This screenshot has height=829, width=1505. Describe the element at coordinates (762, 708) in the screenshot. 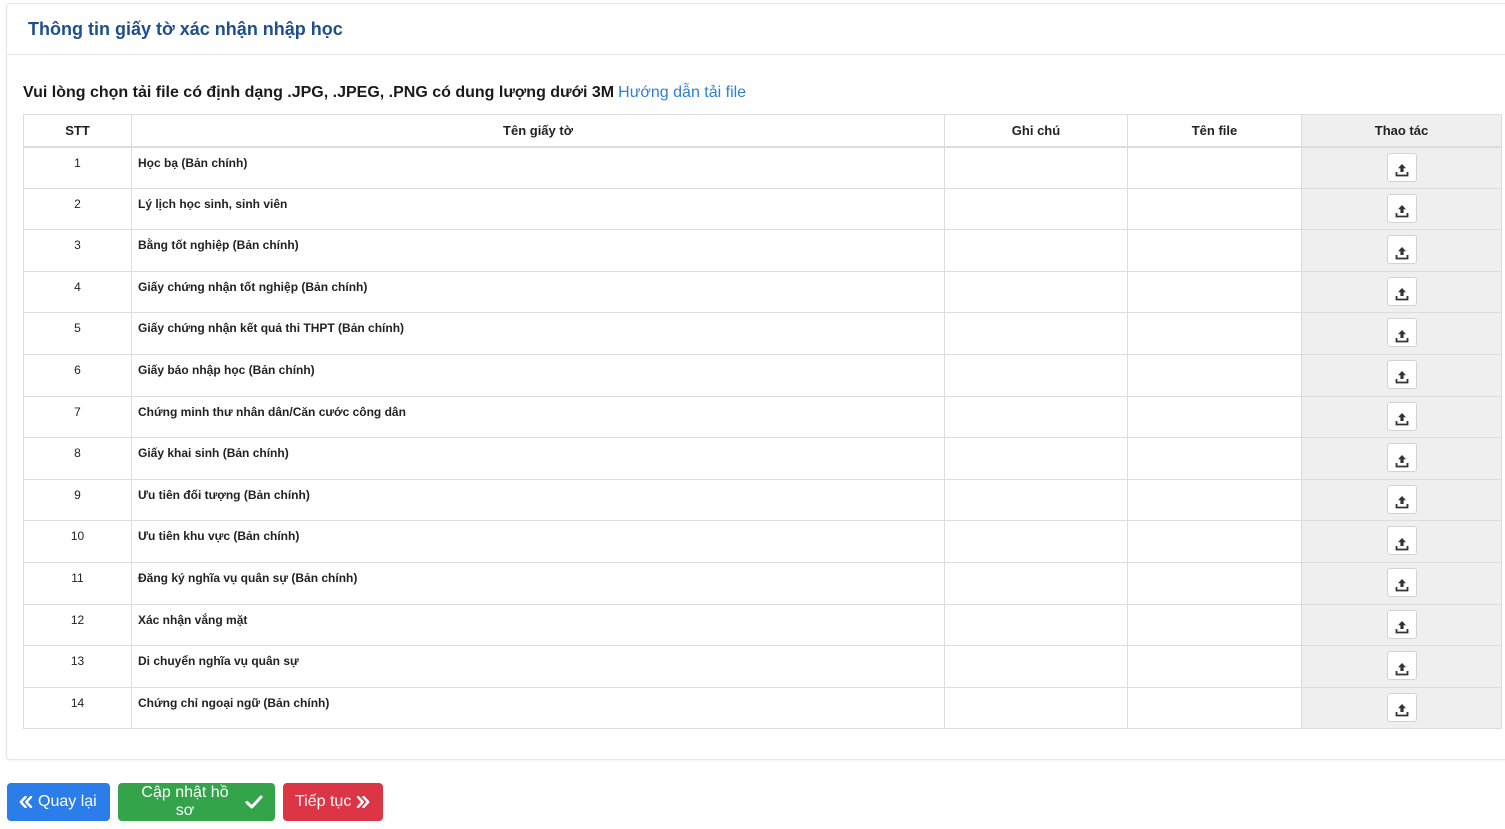

I see `table-row: 14 Chứng chỉ ngoại ngữ (Bản chính)` at that location.